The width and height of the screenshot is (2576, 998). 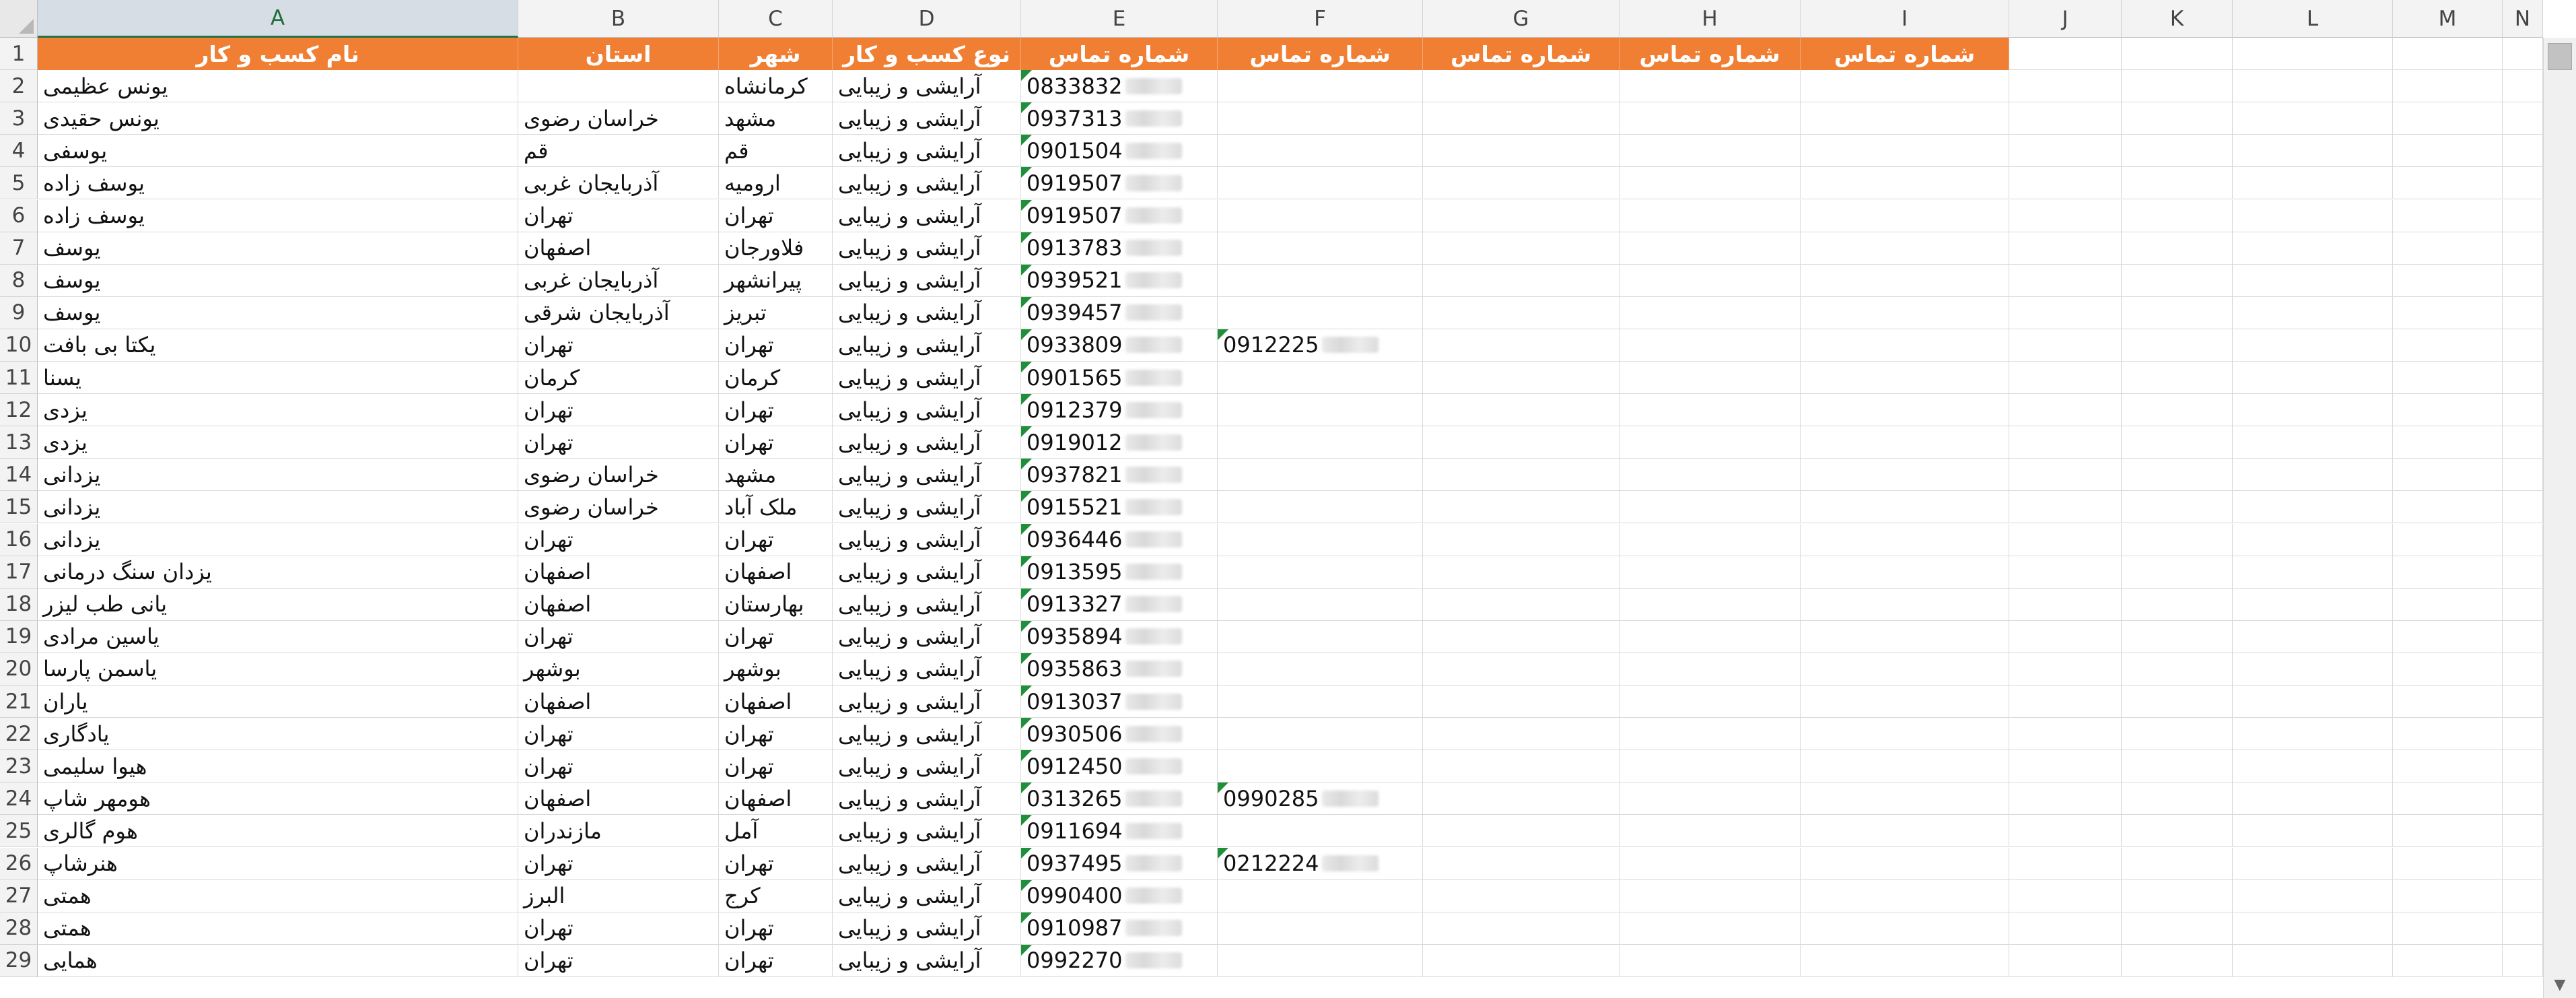 I want to click on cell-city: فلاورجان, so click(x=776, y=248).